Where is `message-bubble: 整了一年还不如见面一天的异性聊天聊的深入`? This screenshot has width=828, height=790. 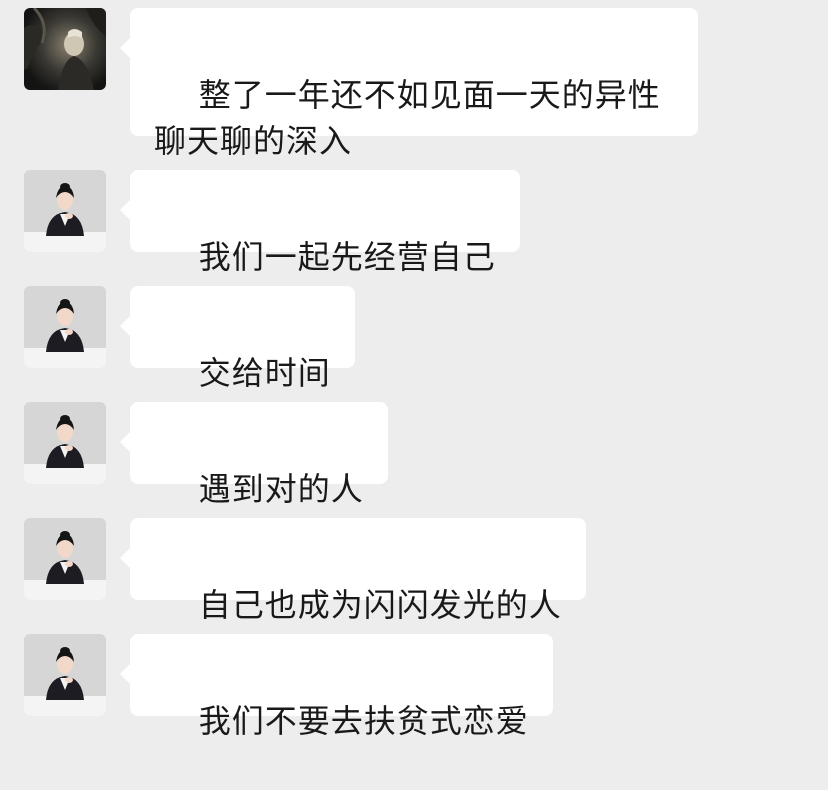 message-bubble: 整了一年还不如见面一天的异性聊天聊的深入 is located at coordinates (409, 84).